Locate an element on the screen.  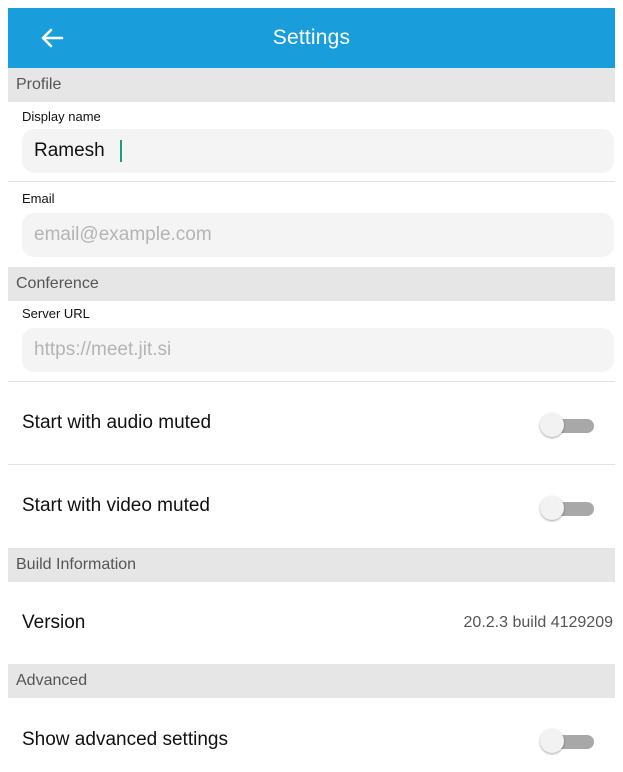
audio-muted-label: Start with audio muted is located at coordinates (117, 422).